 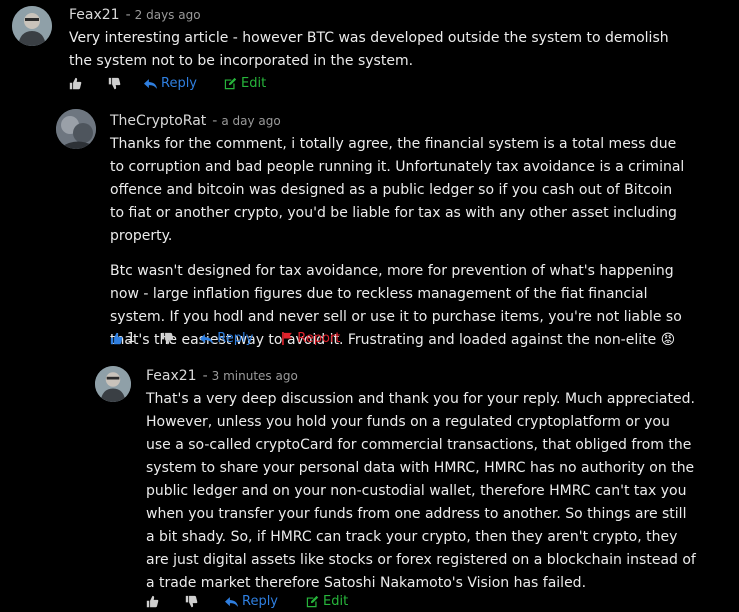 I want to click on comment-actions: 1 Reply Report, so click(x=225, y=338).